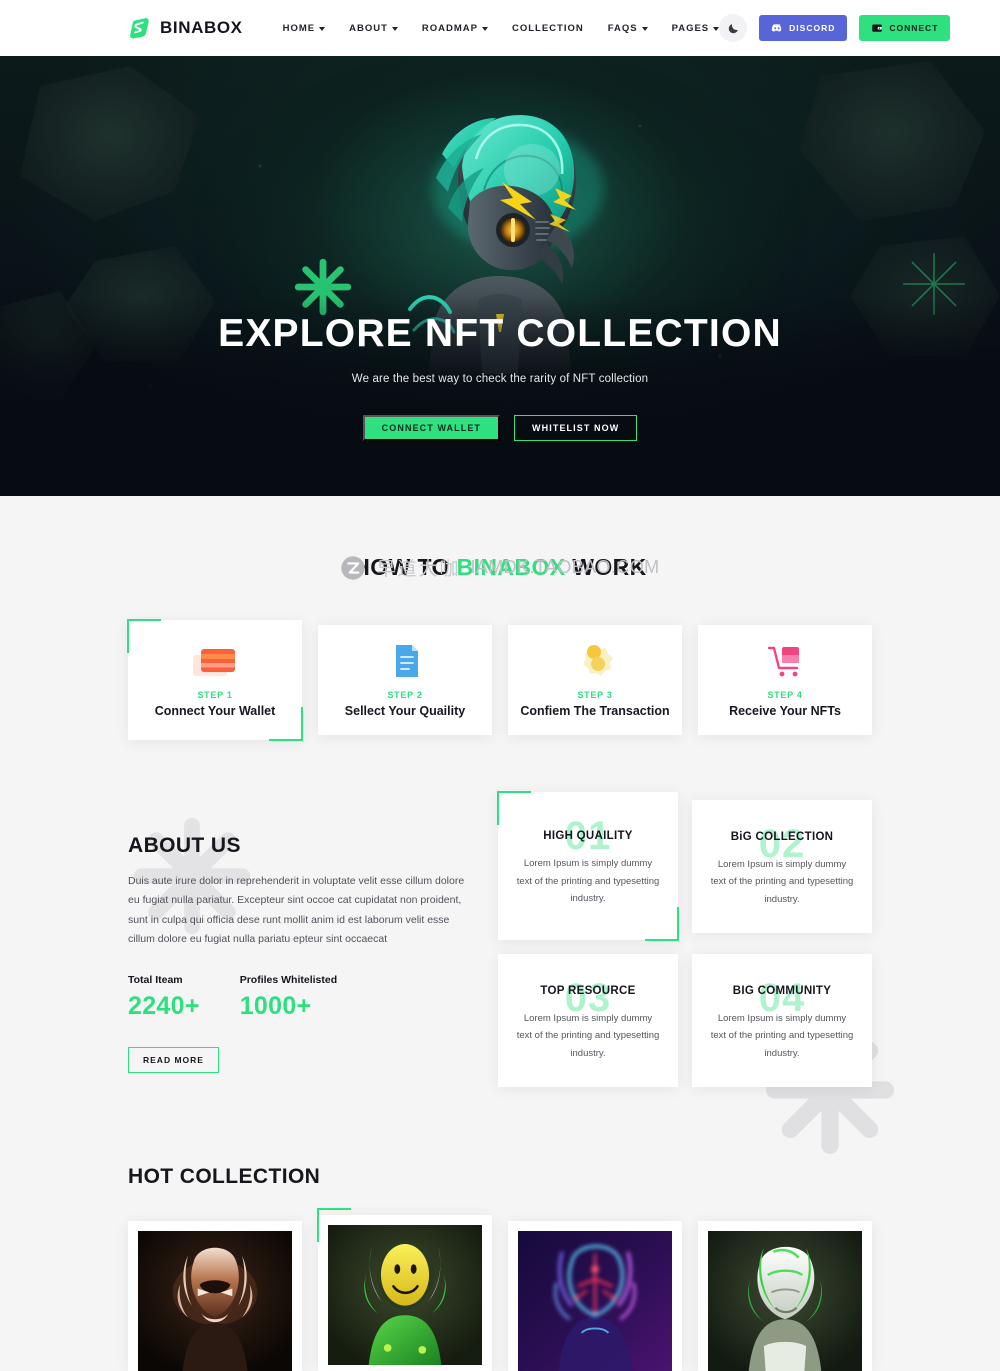  What do you see at coordinates (224, 1176) in the screenshot?
I see `hot-collection-title: HOT COLLECTION` at bounding box center [224, 1176].